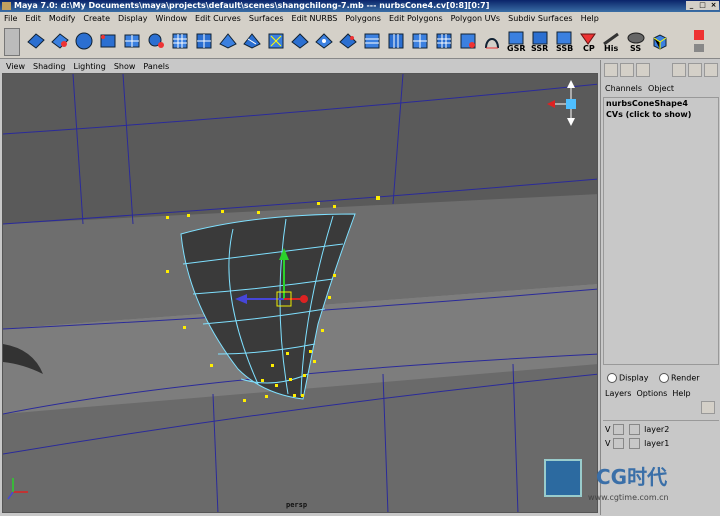 This screenshot has width=720, height=516. Describe the element at coordinates (632, 477) in the screenshot. I see `watermark-logo: CG时代` at that location.